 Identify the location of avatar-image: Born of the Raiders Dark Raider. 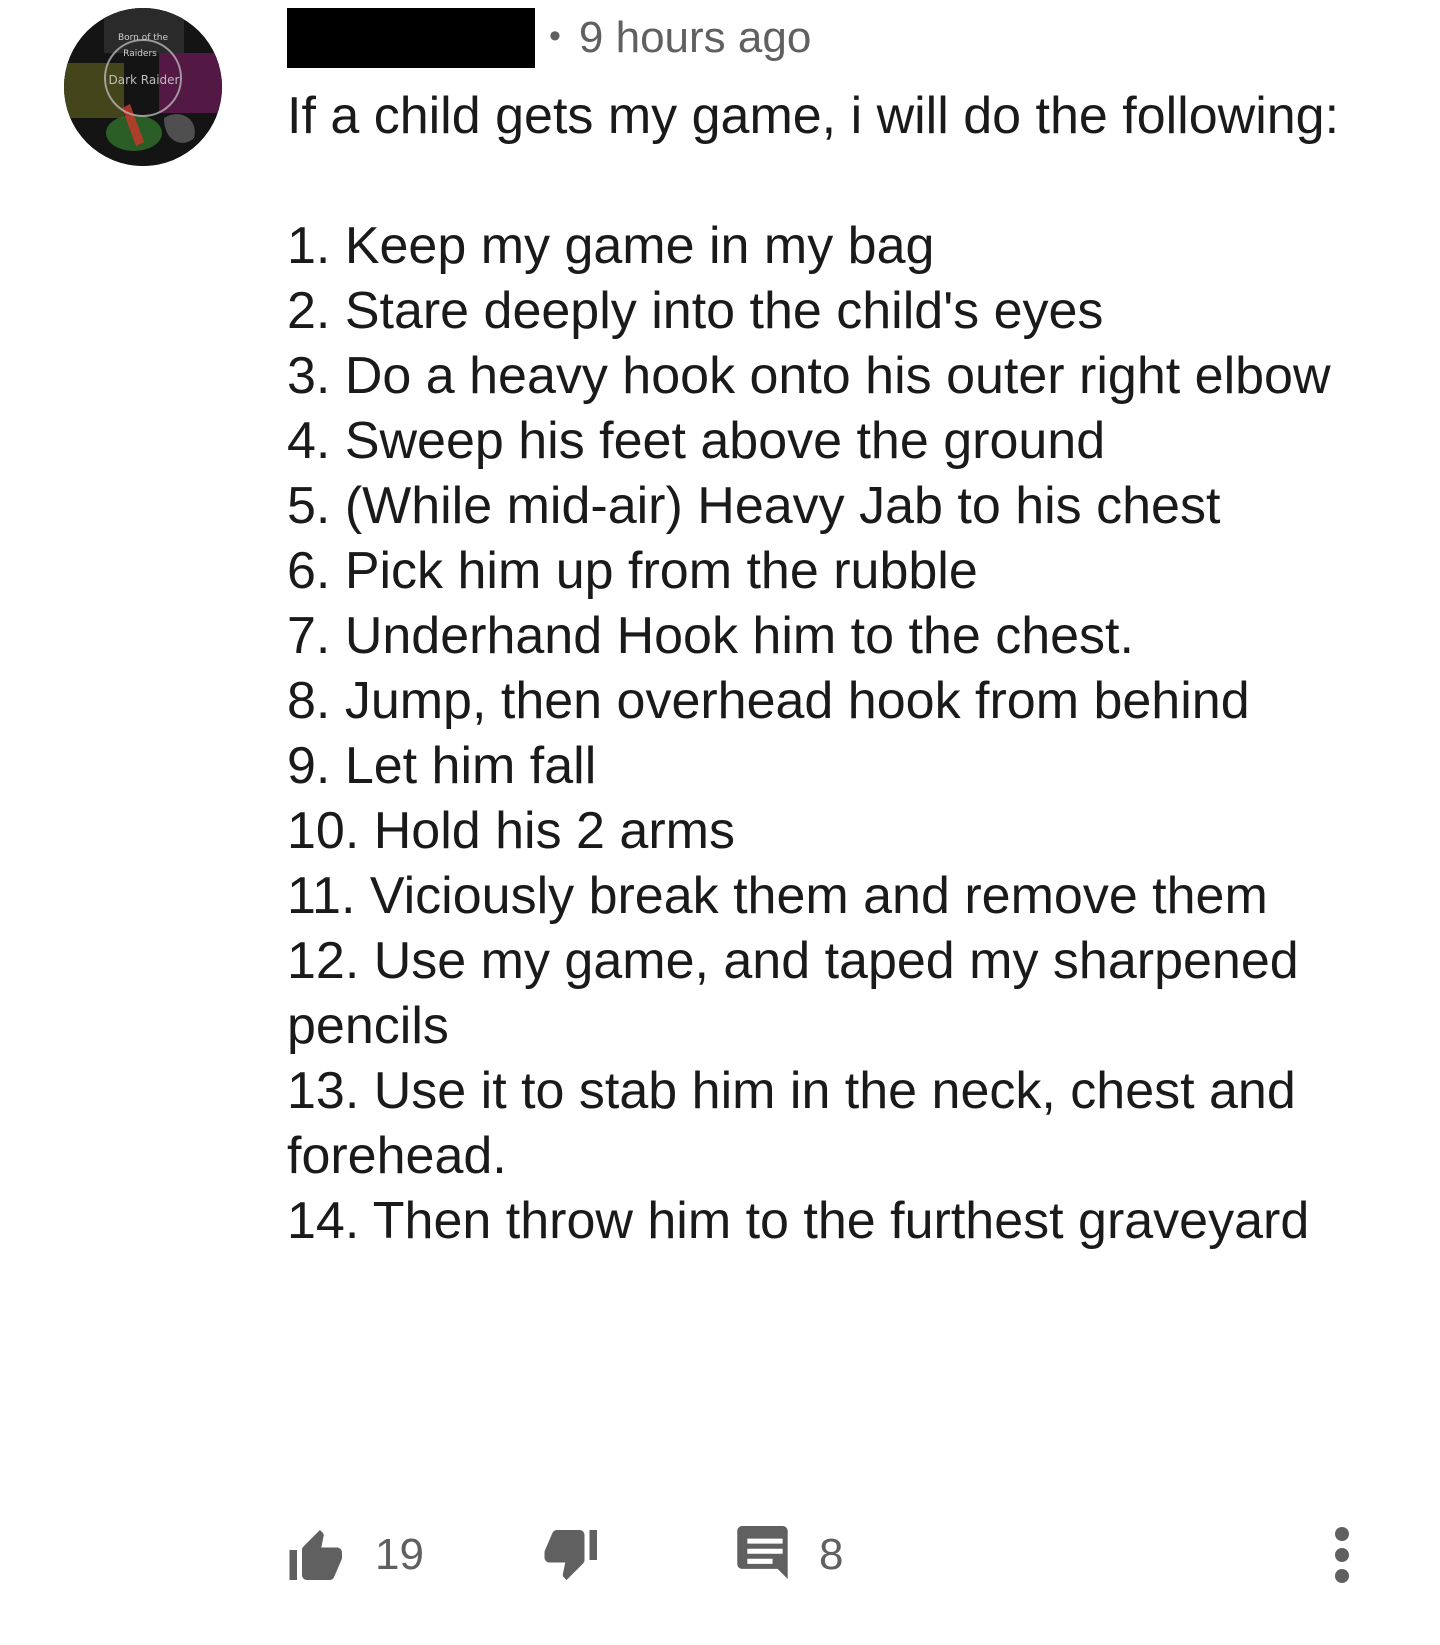
(143, 87).